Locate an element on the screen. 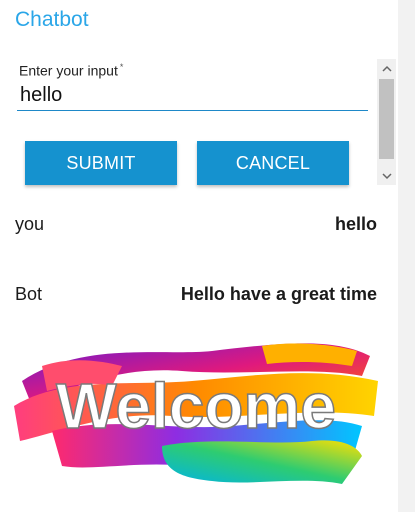  message-text: hello is located at coordinates (355, 224).